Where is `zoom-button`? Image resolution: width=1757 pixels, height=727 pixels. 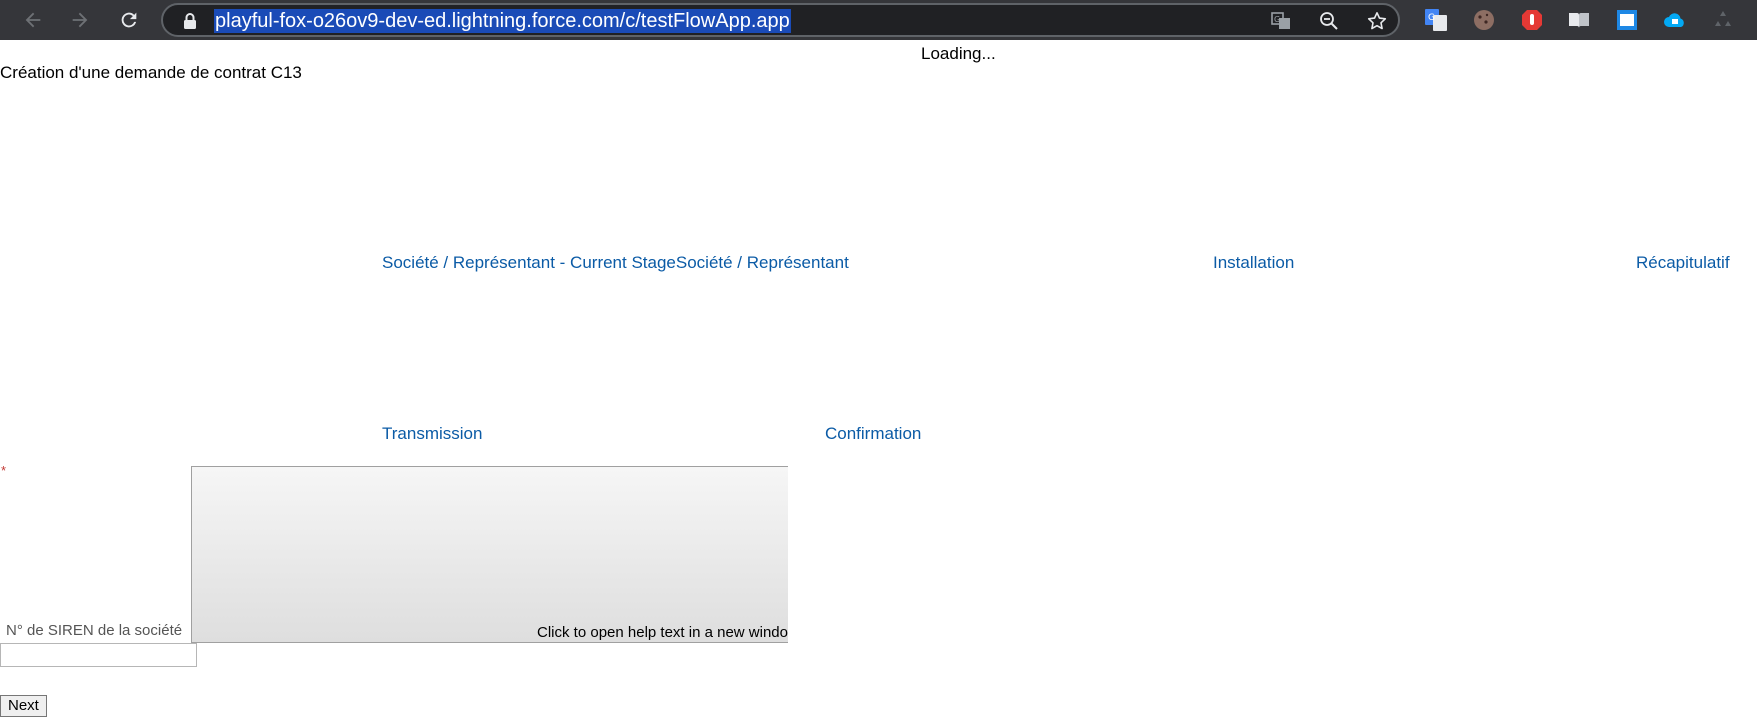 zoom-button is located at coordinates (1329, 21).